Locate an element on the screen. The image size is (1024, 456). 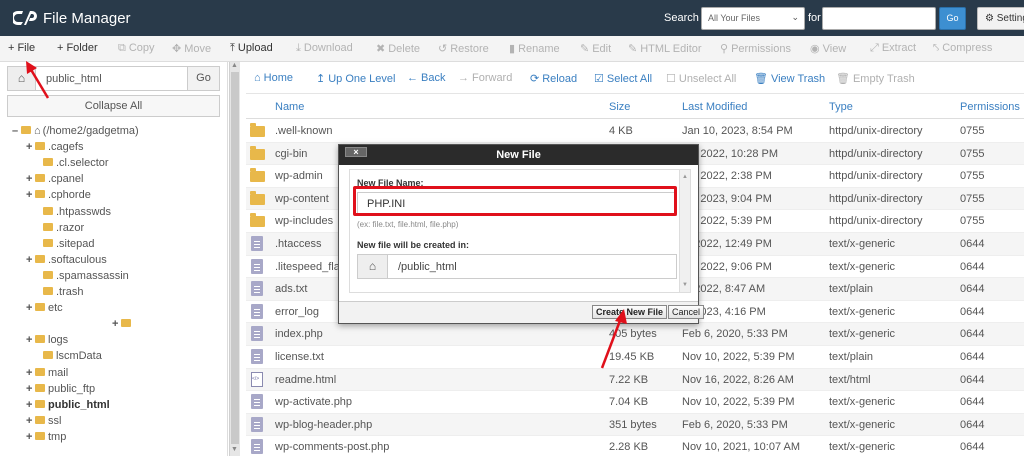
tree-item: + logs is located at coordinates (47, 340).